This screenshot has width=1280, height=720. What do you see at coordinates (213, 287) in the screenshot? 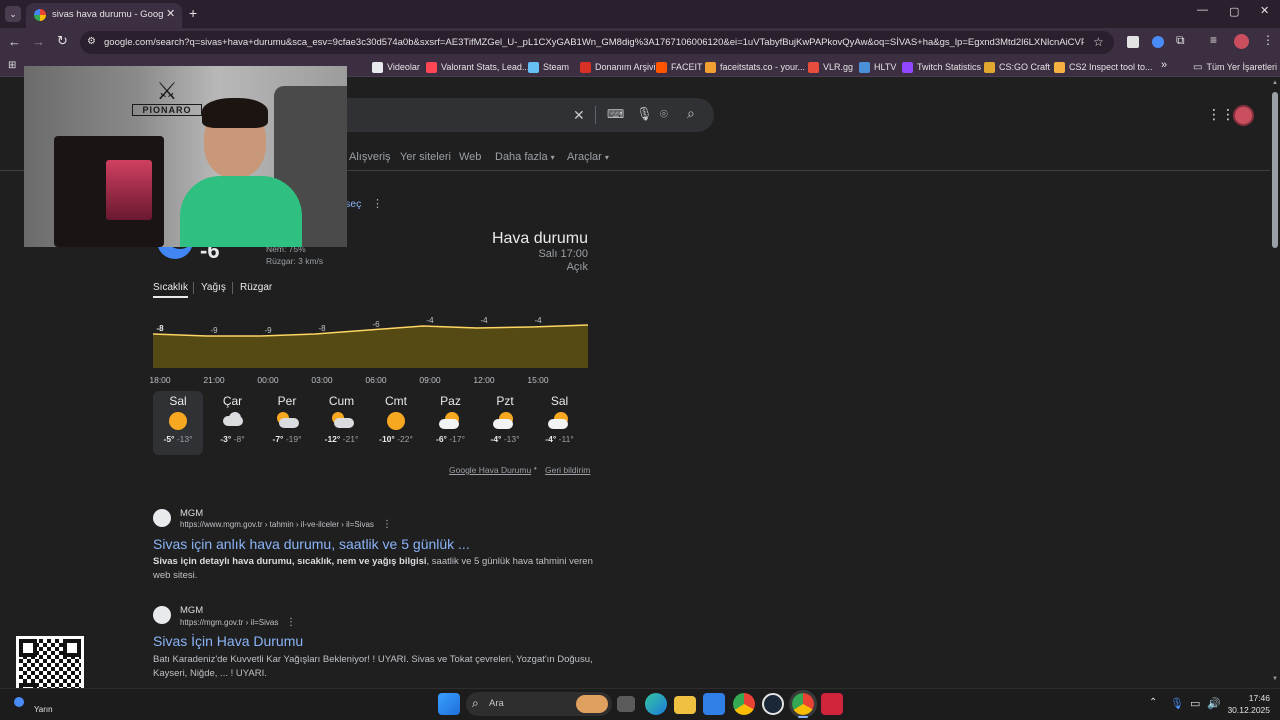
I see `tab-precipitation: Yağış` at bounding box center [213, 287].